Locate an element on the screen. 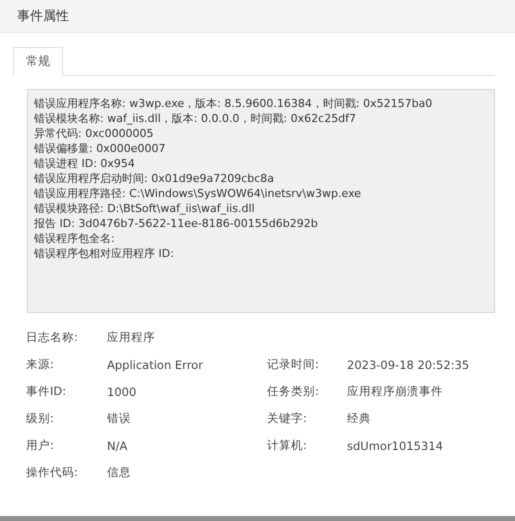  window-title: 事件属性 is located at coordinates (43, 16).